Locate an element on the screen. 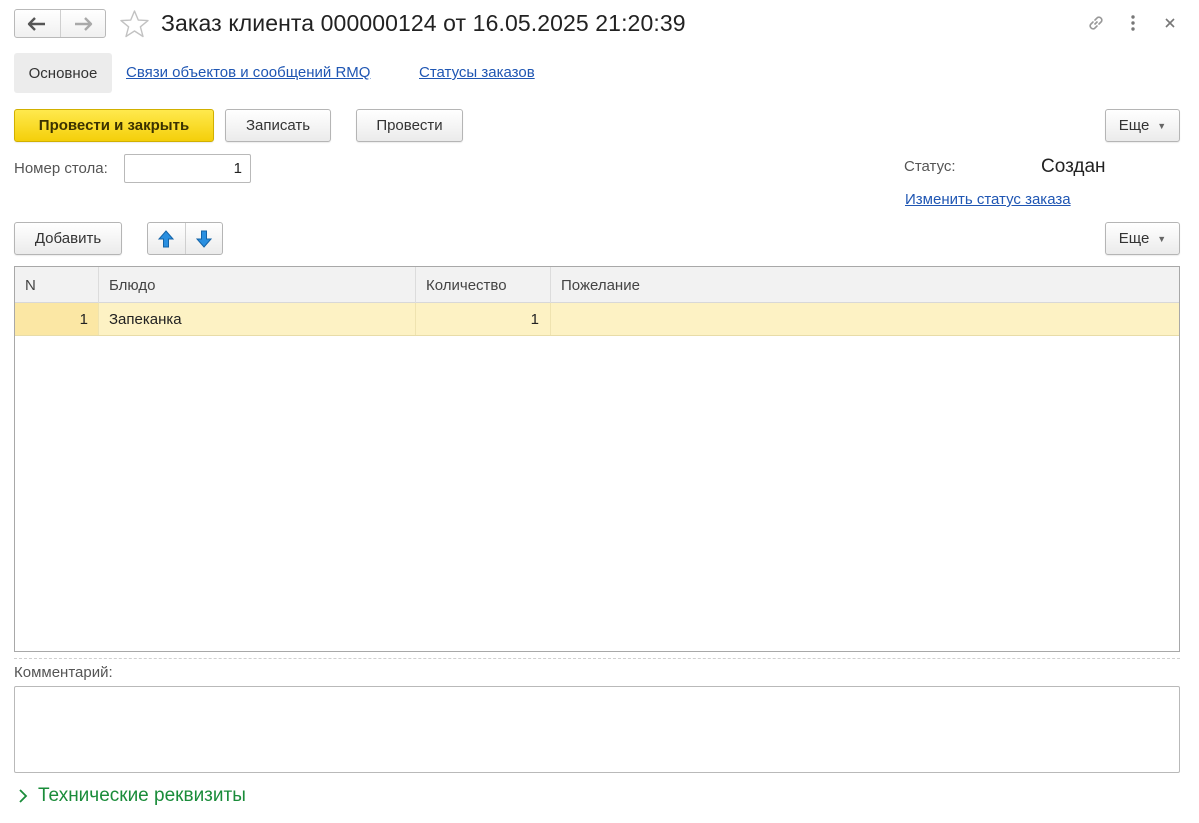 This screenshot has width=1199, height=823. cell-wish is located at coordinates (865, 319).